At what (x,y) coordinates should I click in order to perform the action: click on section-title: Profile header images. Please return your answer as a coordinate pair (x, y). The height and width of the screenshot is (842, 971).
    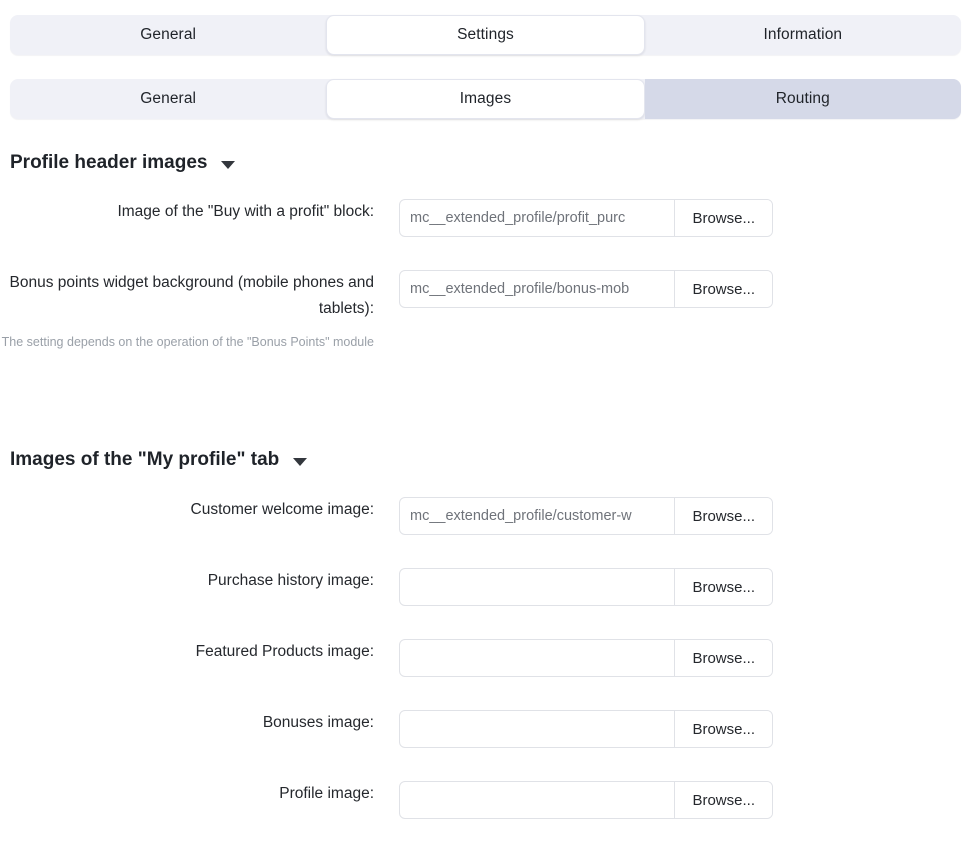
    Looking at the image, I should click on (109, 162).